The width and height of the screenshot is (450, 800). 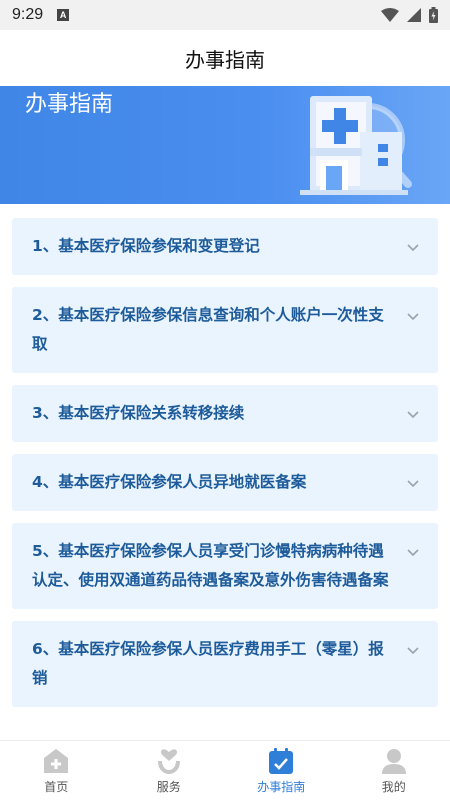 I want to click on guide-item-2: 2、基本医疗保险参保信息查询和个人账户一次性支取, so click(x=225, y=330).